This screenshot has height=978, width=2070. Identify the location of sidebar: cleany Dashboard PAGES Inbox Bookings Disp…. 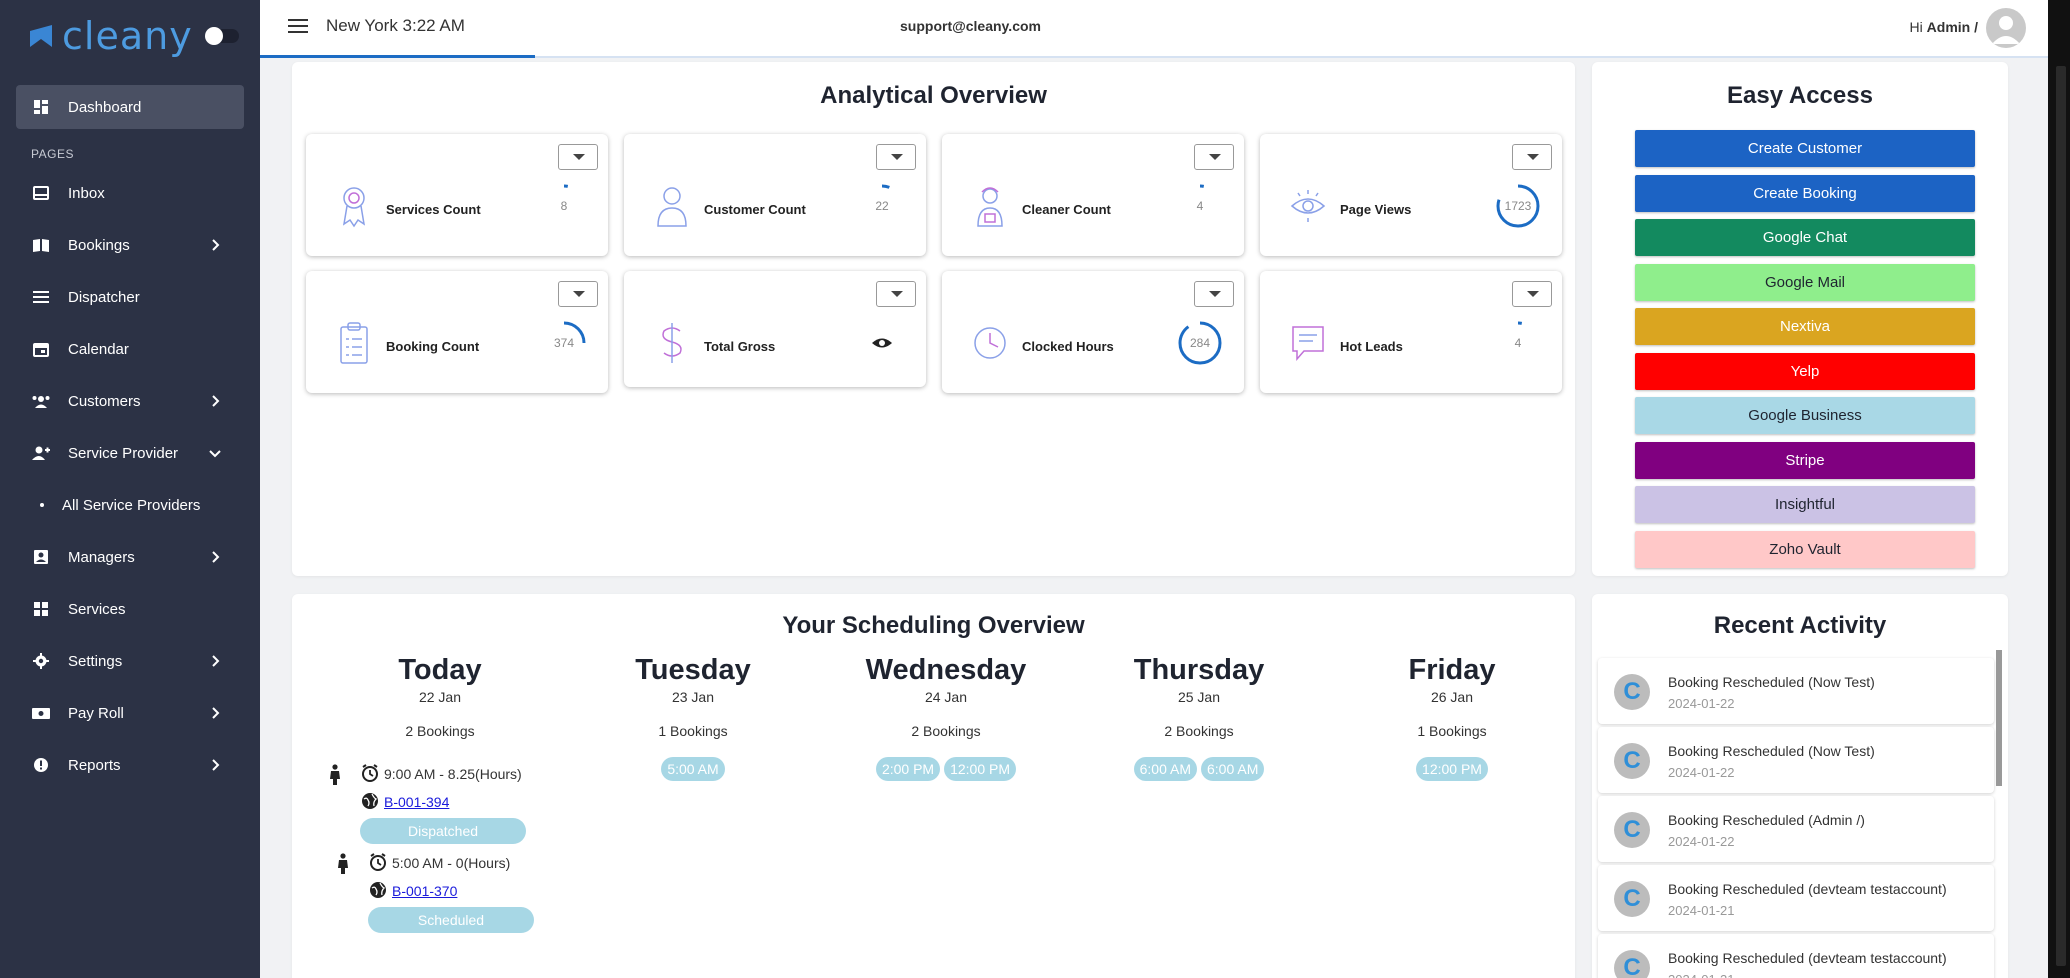
(130, 489).